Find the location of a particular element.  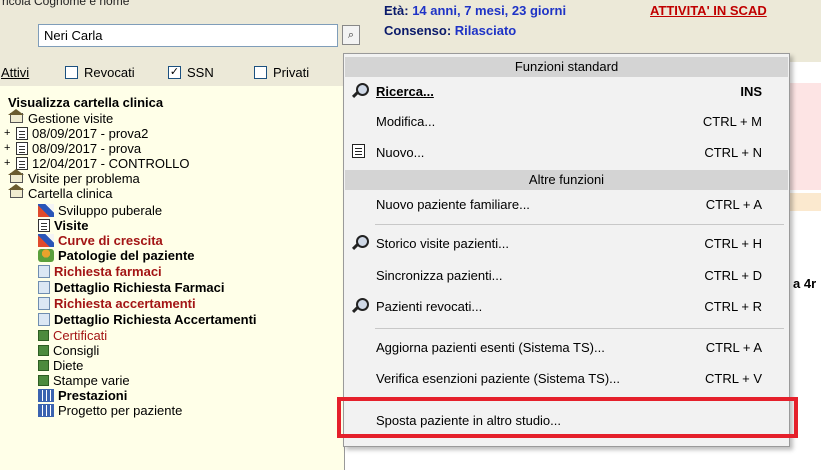

tree-node-certificati: Certificati is located at coordinates (72, 335).